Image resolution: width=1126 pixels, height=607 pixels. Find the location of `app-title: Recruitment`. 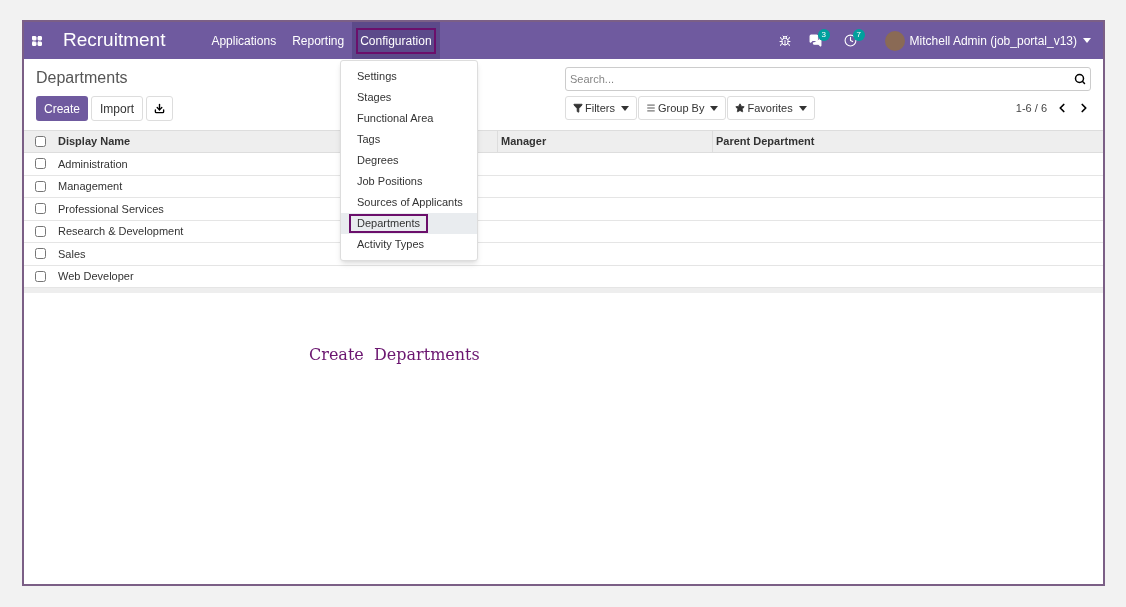

app-title: Recruitment is located at coordinates (114, 40).